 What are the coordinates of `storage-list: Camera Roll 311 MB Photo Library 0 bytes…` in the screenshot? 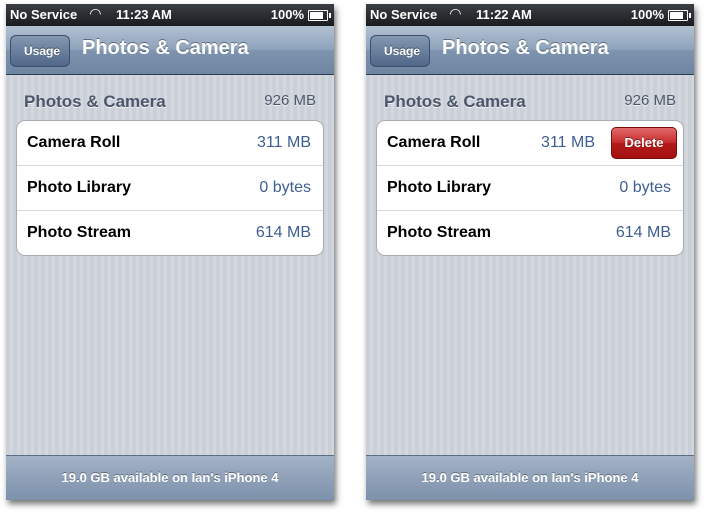 It's located at (170, 188).